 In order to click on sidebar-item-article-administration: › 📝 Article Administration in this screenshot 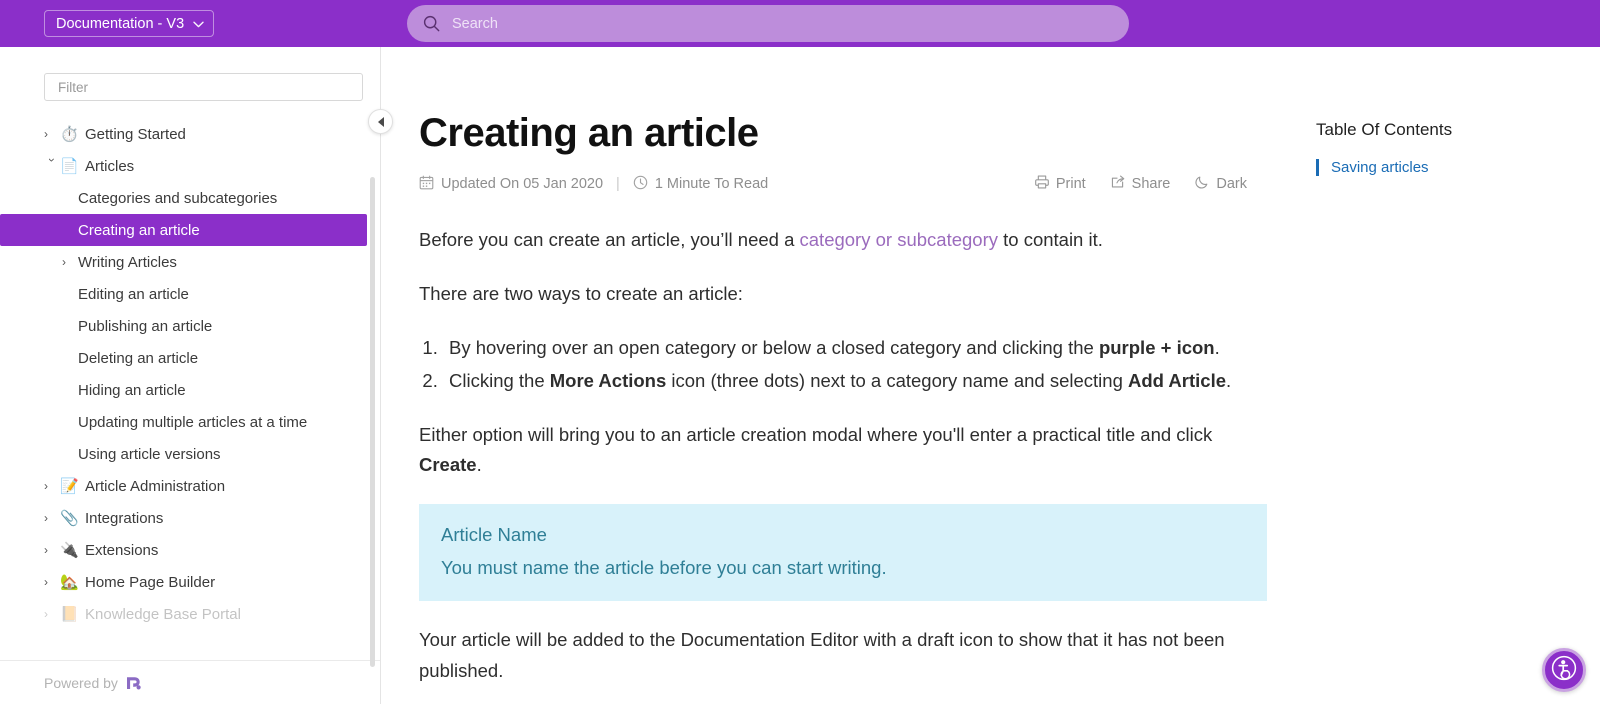, I will do `click(190, 486)`.